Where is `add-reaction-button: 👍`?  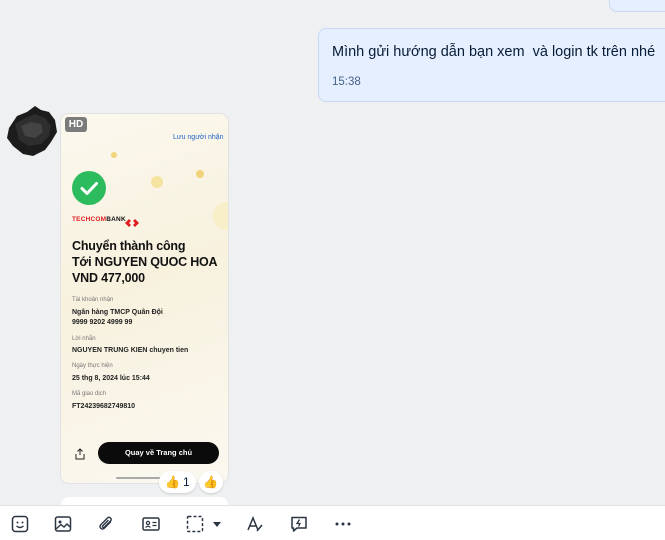
add-reaction-button: 👍 is located at coordinates (211, 482).